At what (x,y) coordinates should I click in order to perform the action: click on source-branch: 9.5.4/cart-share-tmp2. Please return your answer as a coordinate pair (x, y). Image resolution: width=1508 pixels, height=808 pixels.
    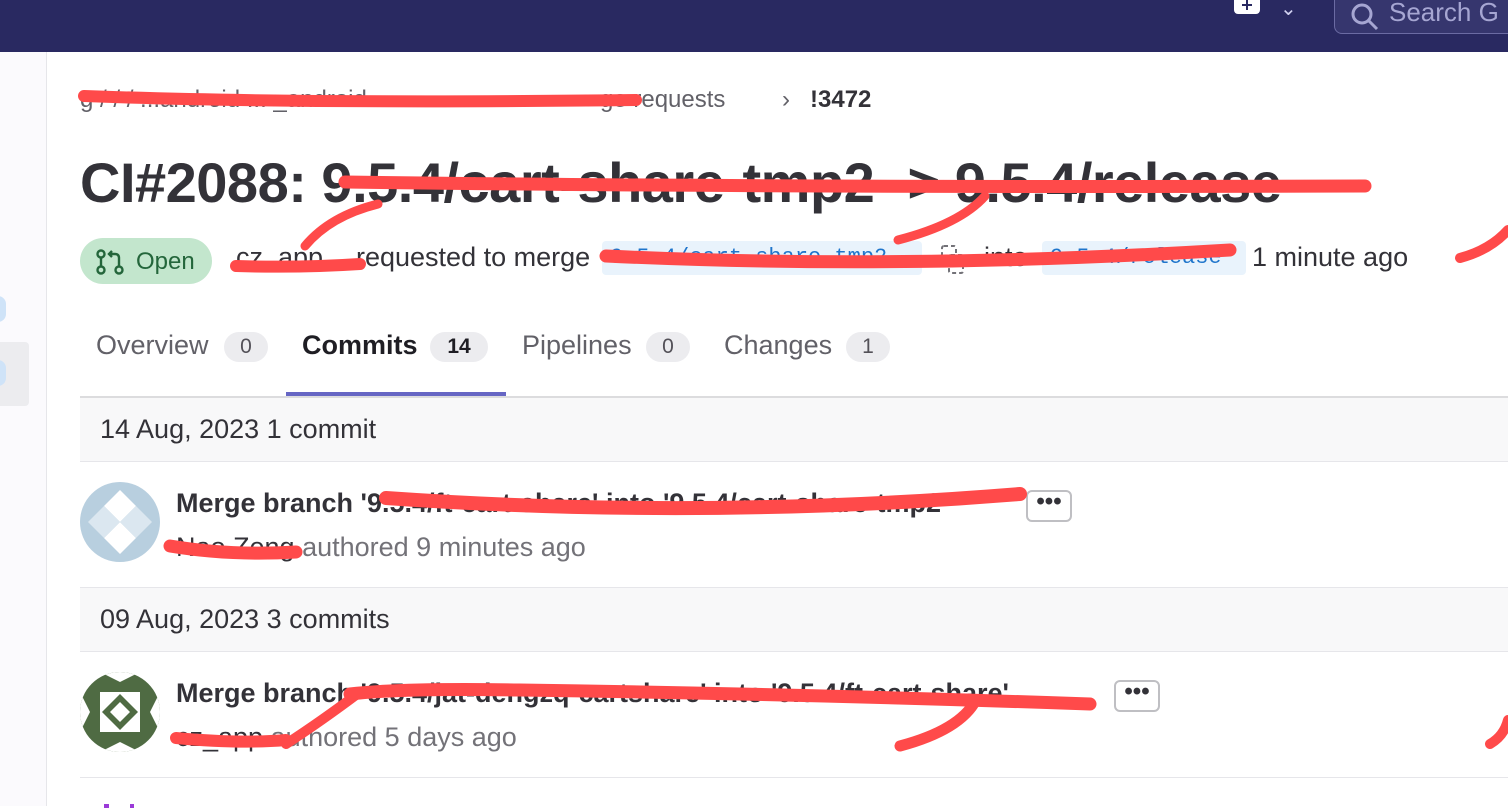
    Looking at the image, I should click on (762, 258).